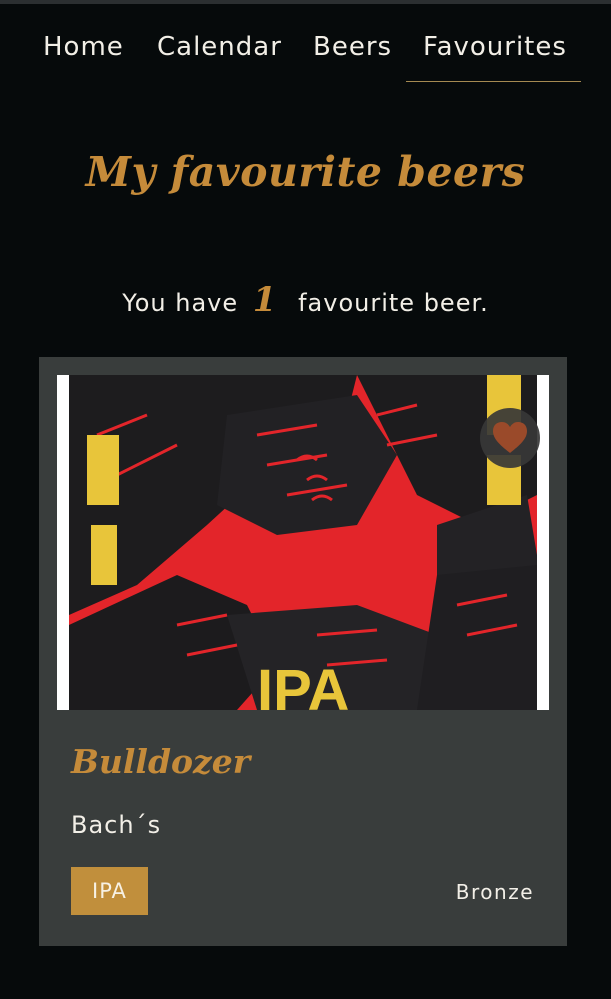 This screenshot has width=611, height=999. Describe the element at coordinates (352, 47) in the screenshot. I see `nav-beers: Beers` at that location.